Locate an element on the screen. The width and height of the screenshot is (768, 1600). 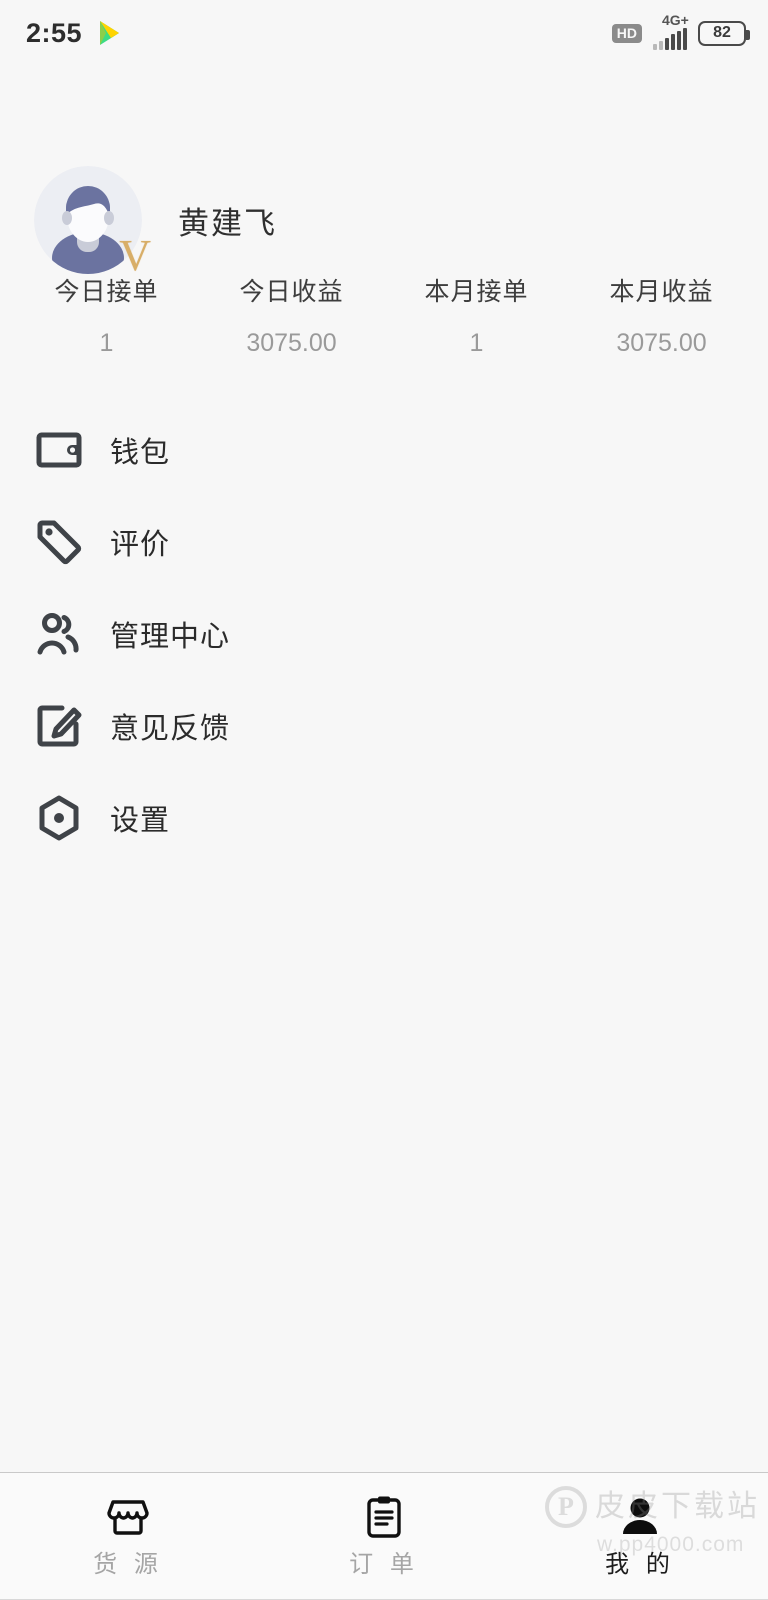
stat-month-orders: 本月接单 1 is located at coordinates (476, 332).